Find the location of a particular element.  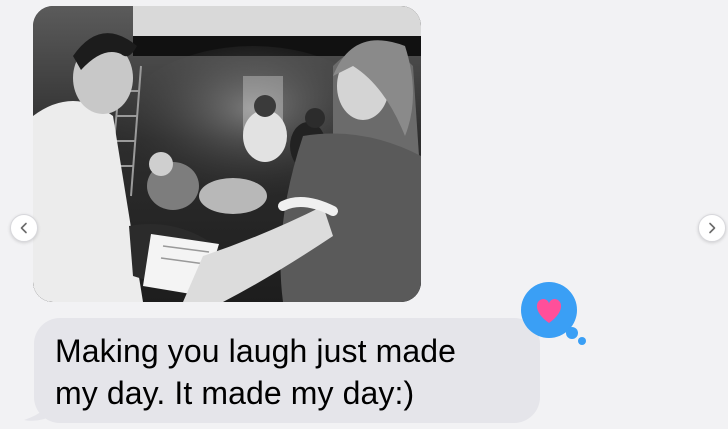

message-text-line-2: my day. It made my day:) is located at coordinates (235, 393).